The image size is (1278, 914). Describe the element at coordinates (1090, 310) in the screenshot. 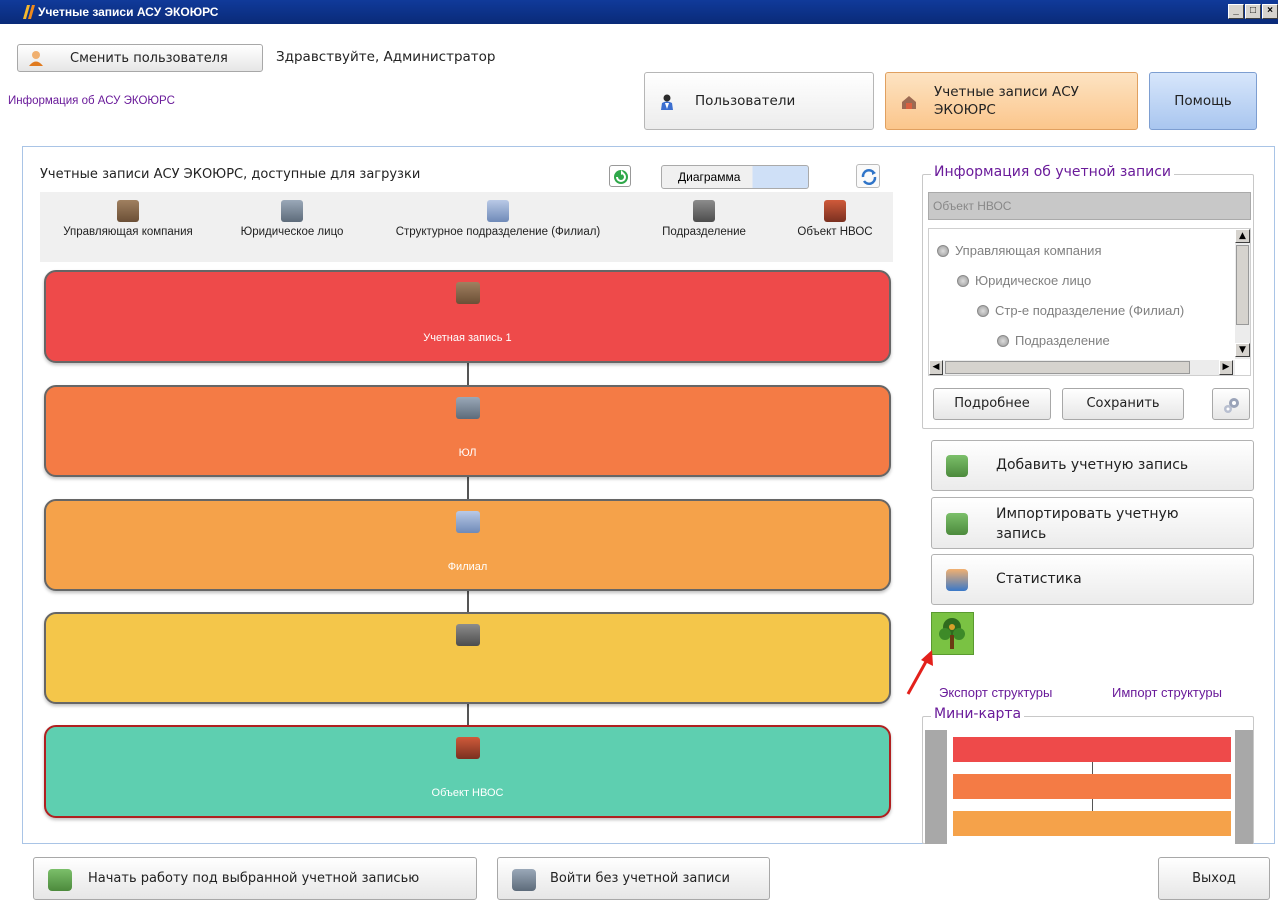

I see `tree-item-label: Стр-е подразделение (Филиал)` at that location.